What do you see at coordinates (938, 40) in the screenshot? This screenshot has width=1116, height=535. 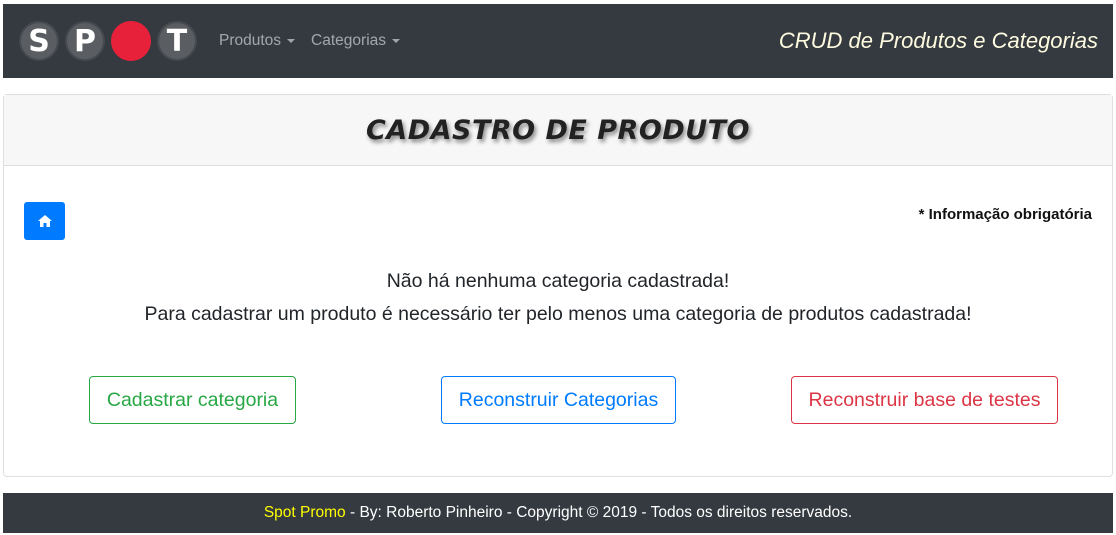 I see `navbar-brand-text: CRUD de Produtos e Categorias` at bounding box center [938, 40].